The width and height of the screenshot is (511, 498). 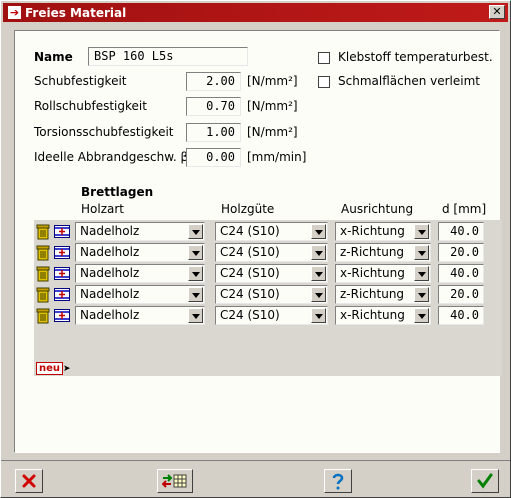 What do you see at coordinates (324, 58) in the screenshot?
I see `klebstoff-checkbox` at bounding box center [324, 58].